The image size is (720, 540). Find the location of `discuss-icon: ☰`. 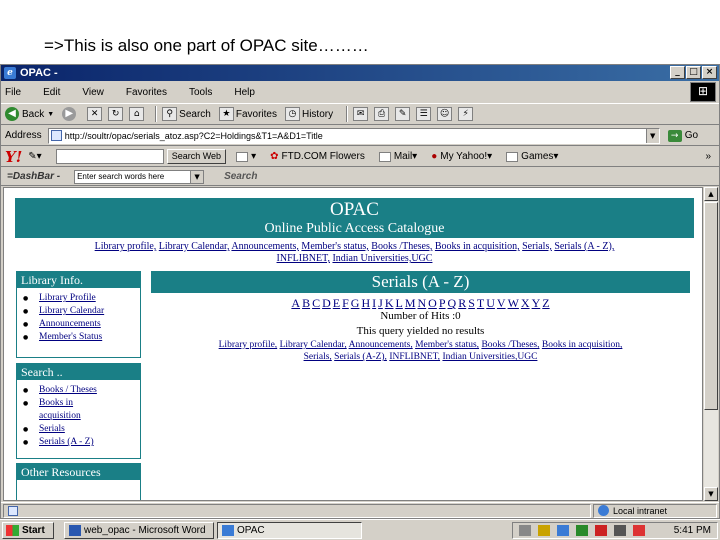

discuss-icon: ☰ is located at coordinates (424, 114).